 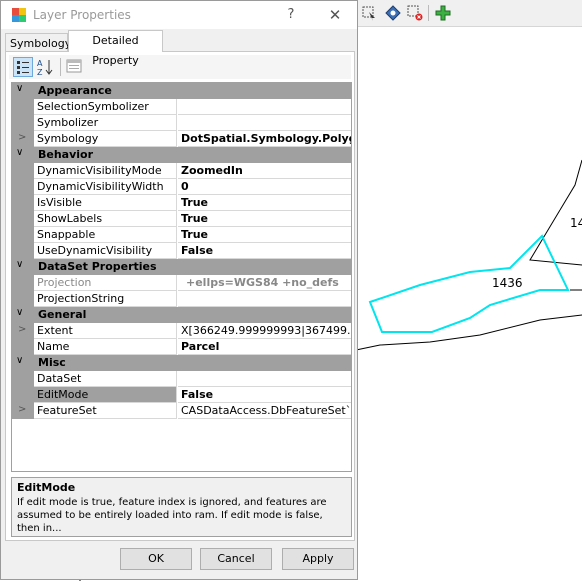 What do you see at coordinates (264, 331) in the screenshot?
I see `property-value: X[366249.999999993|367499.99999` at bounding box center [264, 331].